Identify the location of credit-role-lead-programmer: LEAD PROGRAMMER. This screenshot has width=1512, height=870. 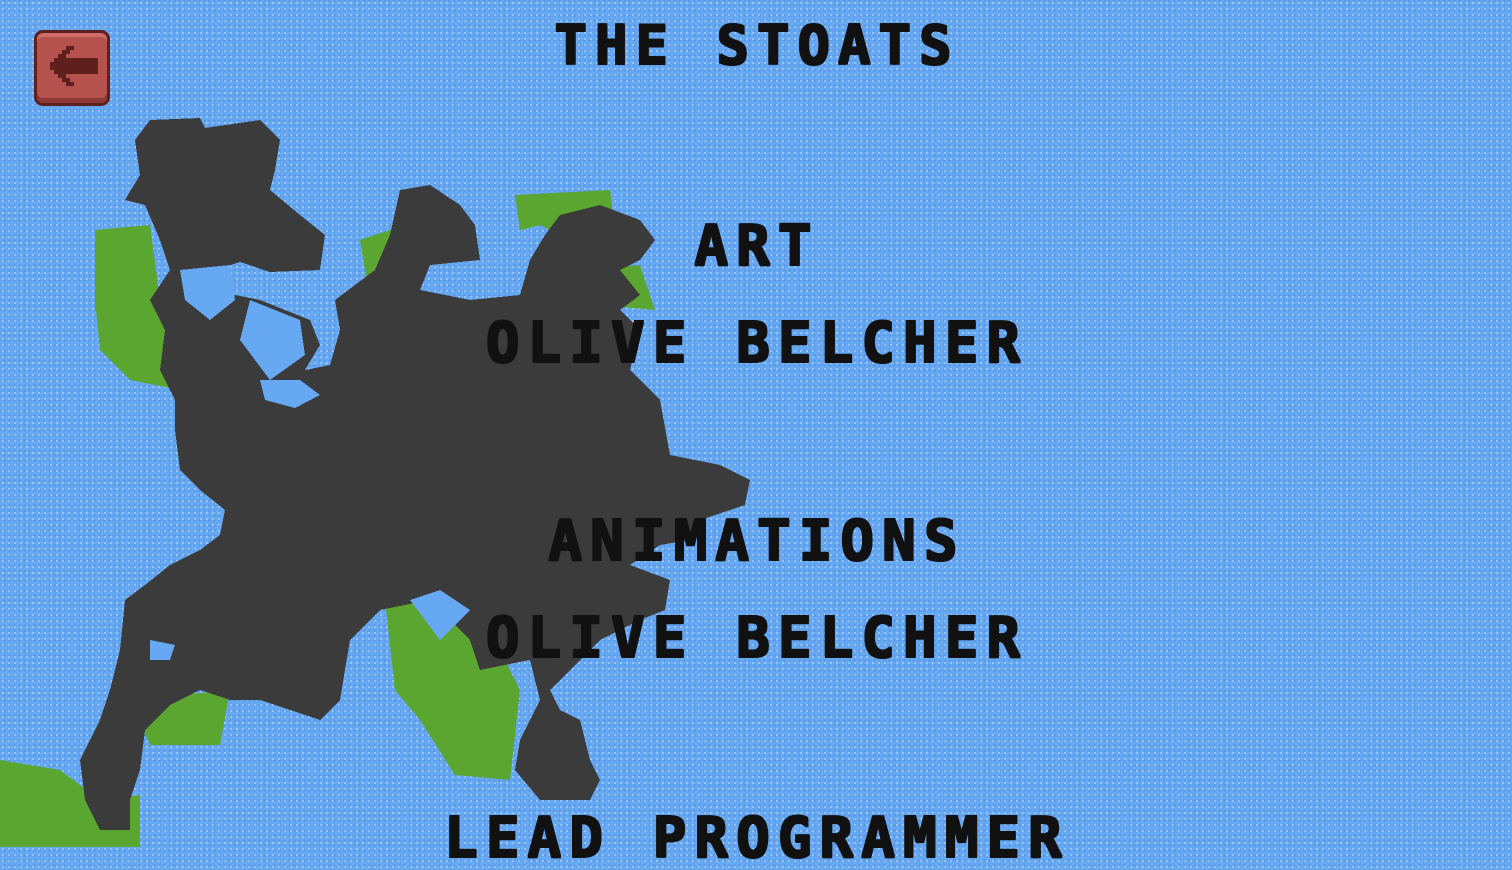
(756, 837).